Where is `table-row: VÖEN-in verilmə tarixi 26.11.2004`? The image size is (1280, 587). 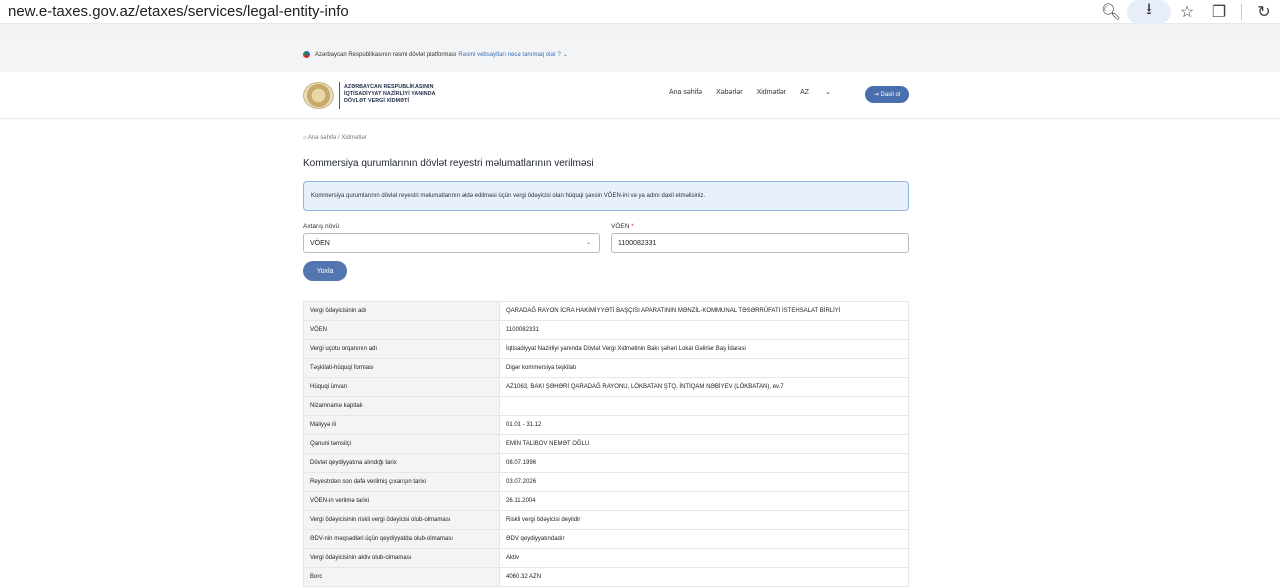 table-row: VÖEN-in verilmə tarixi 26.11.2004 is located at coordinates (606, 501).